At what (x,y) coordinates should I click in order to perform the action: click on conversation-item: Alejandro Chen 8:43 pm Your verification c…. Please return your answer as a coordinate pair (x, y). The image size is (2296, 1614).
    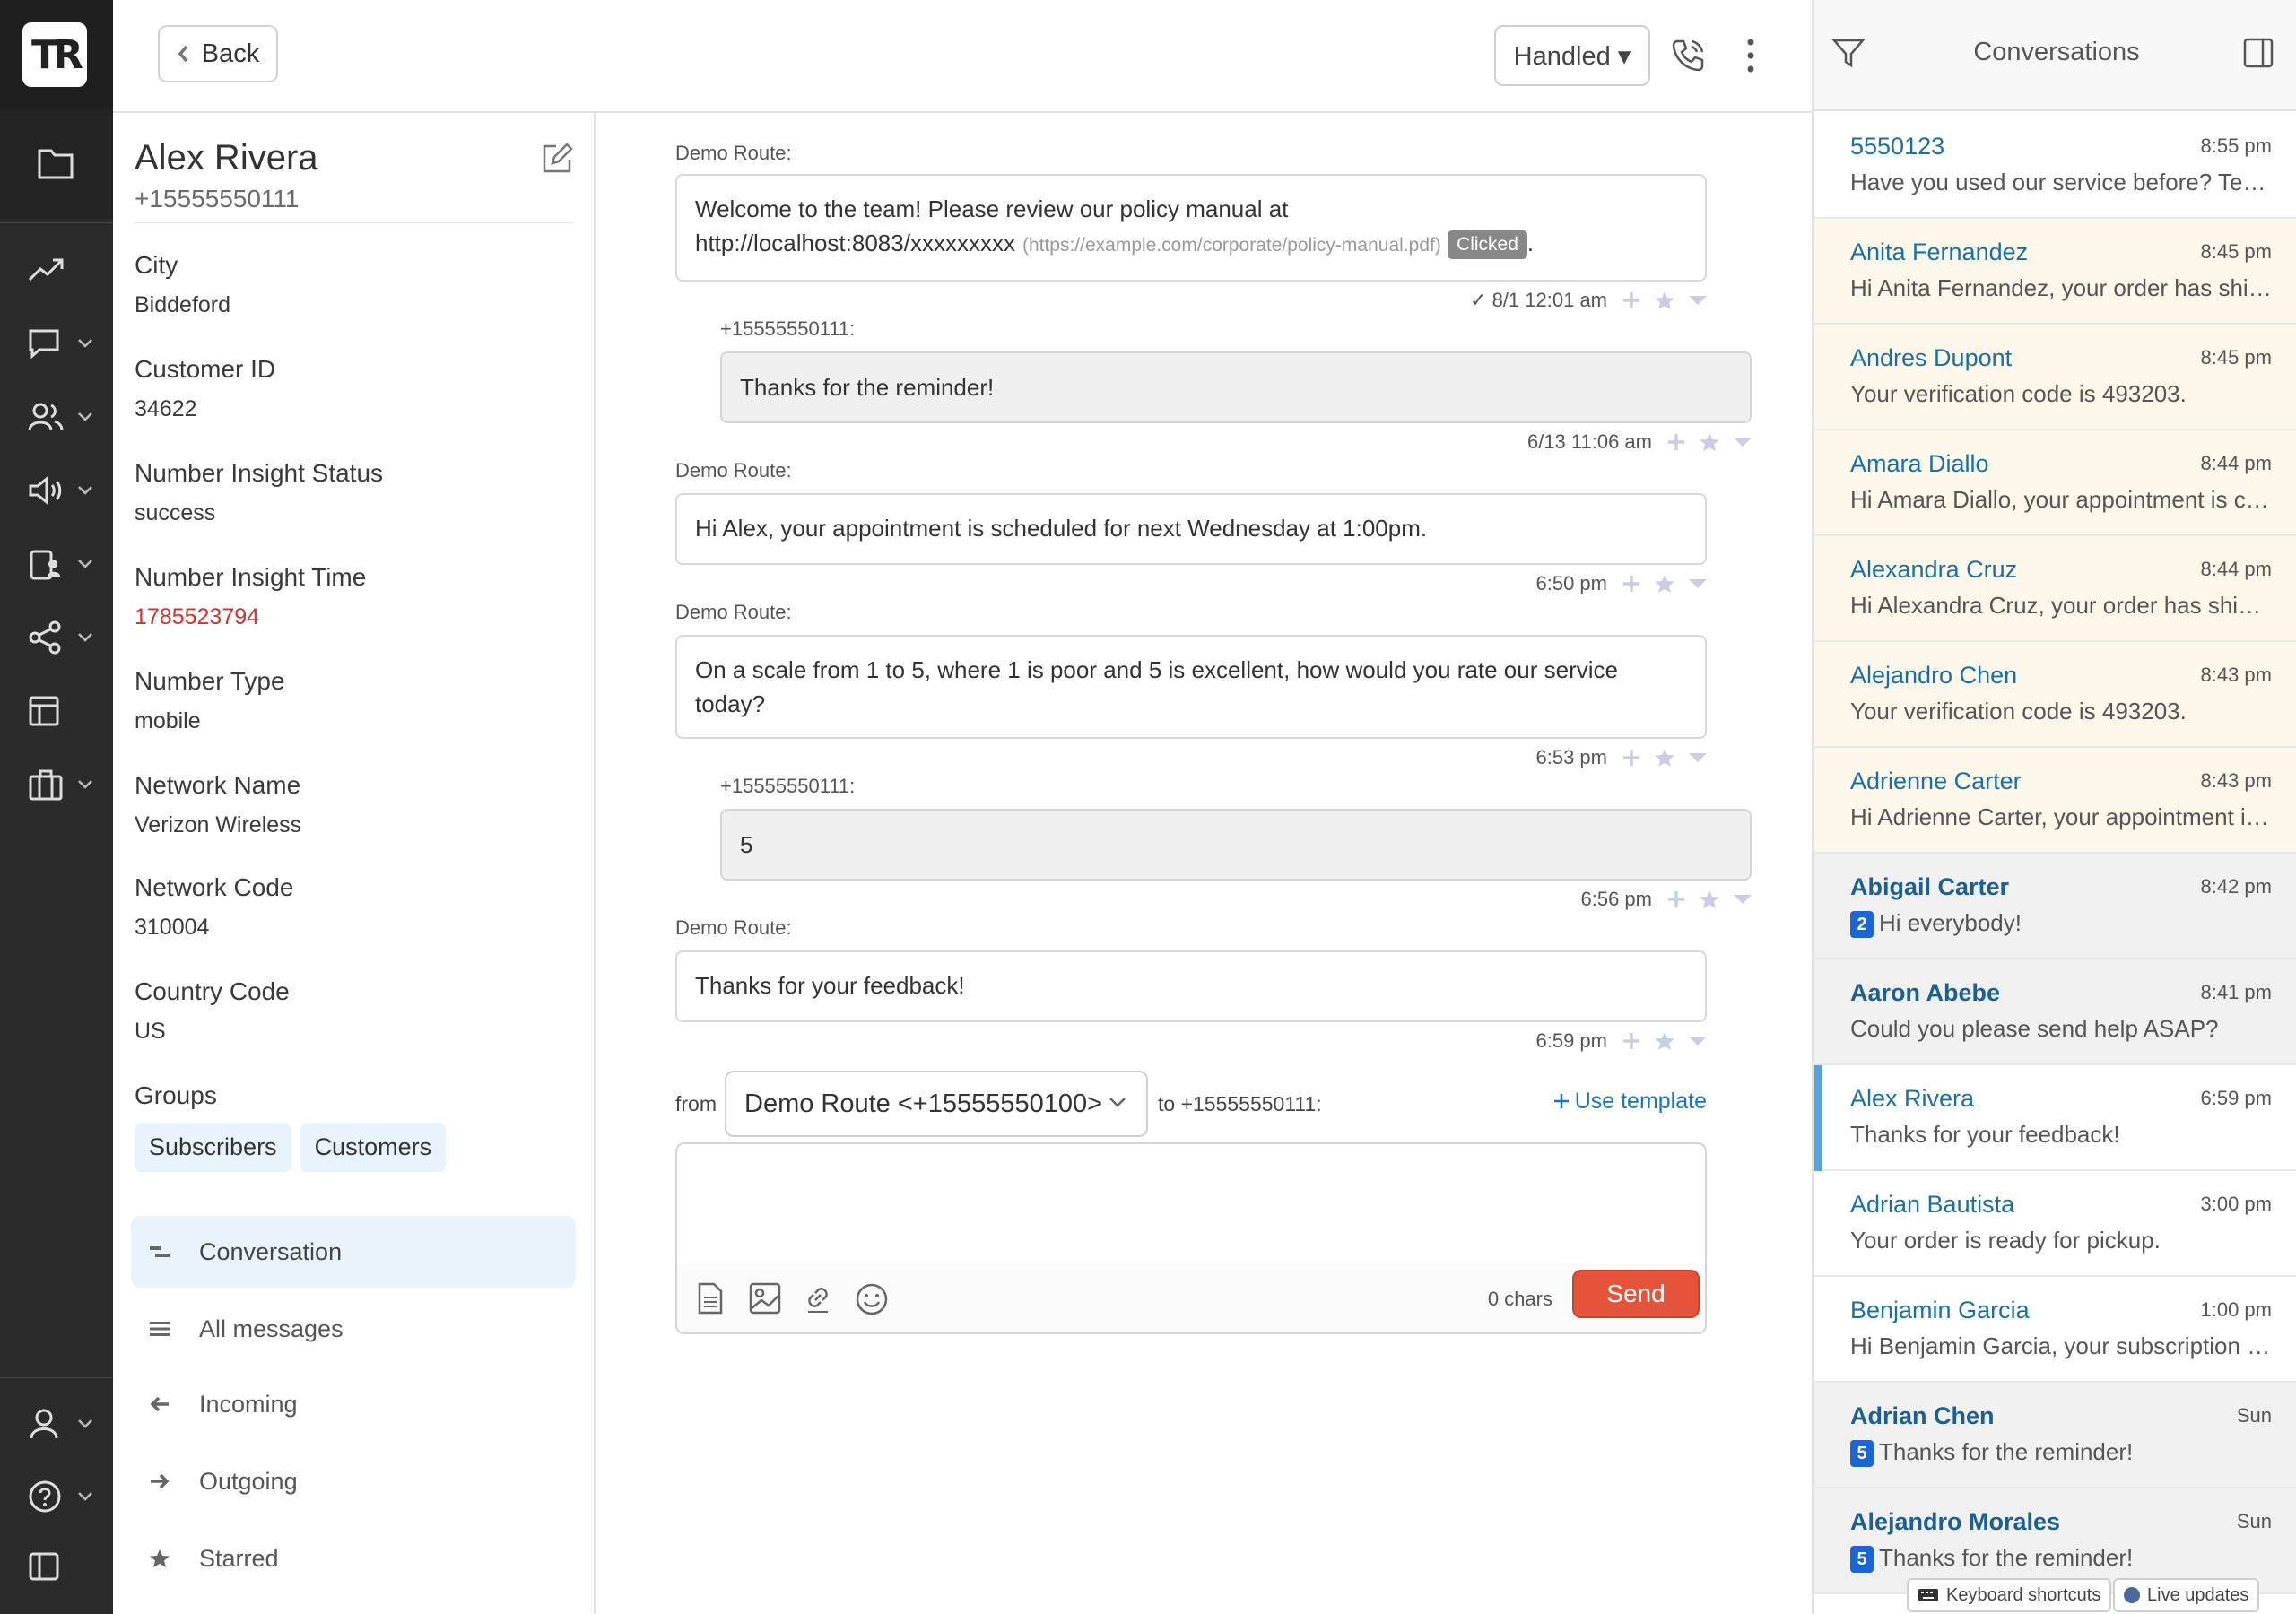
    Looking at the image, I should click on (2055, 695).